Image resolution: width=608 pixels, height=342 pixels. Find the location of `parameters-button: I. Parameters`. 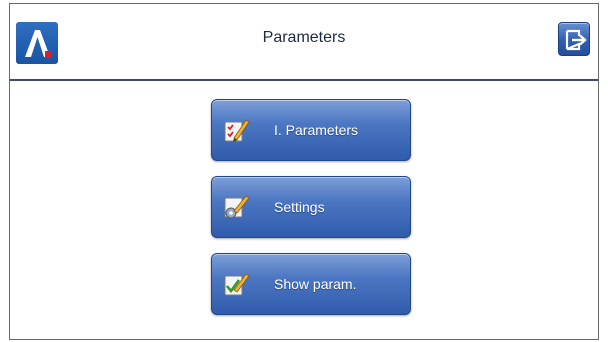

parameters-button: I. Parameters is located at coordinates (311, 130).